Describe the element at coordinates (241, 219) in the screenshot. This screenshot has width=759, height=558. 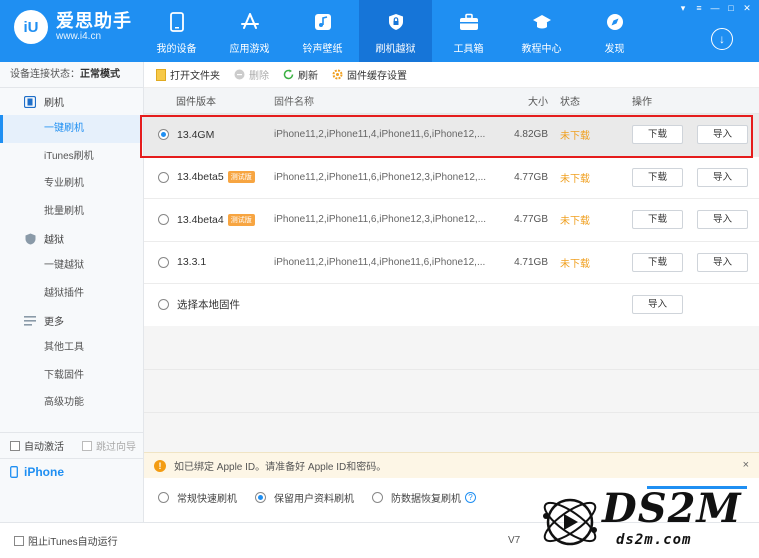
I see `beta-badge: 测试版` at that location.